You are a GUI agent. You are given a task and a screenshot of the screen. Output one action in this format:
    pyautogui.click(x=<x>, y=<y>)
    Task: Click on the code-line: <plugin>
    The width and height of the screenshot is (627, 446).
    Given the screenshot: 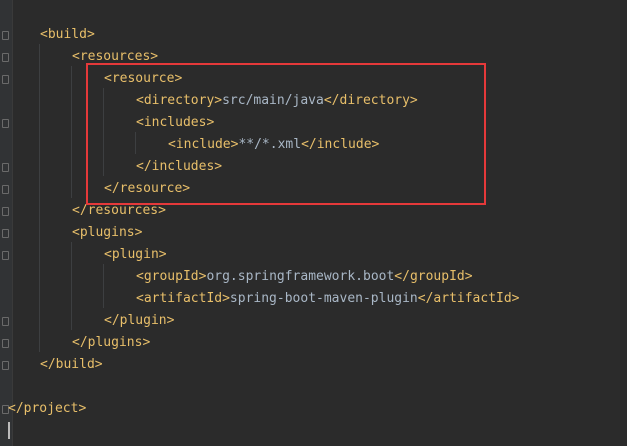 What is the action you would take?
    pyautogui.click(x=135, y=255)
    